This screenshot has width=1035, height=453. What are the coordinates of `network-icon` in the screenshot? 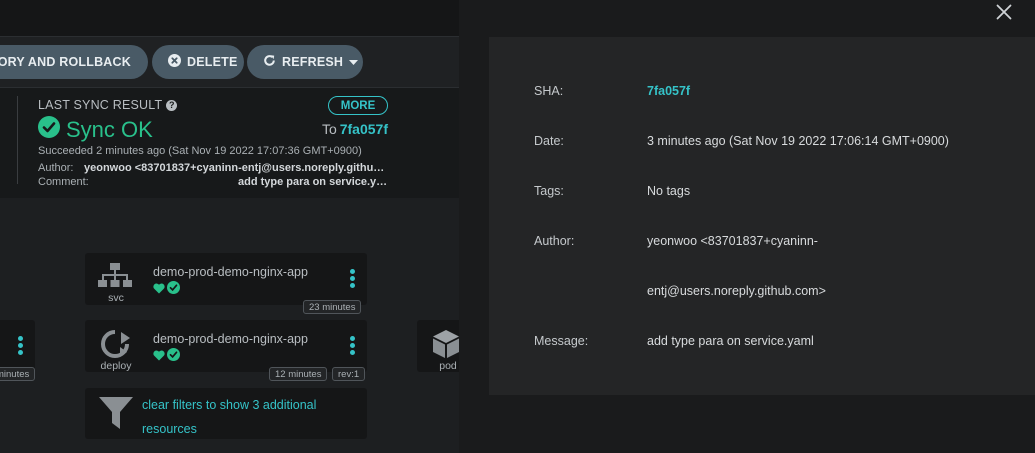 It's located at (115, 278).